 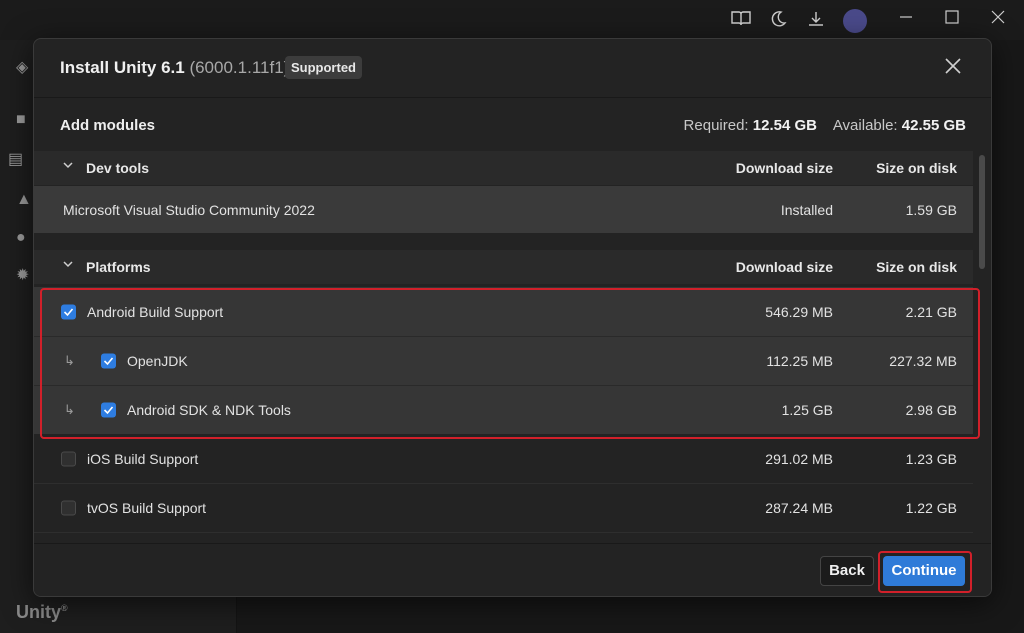 I want to click on dialog-footer: Back Continue, so click(x=512, y=569).